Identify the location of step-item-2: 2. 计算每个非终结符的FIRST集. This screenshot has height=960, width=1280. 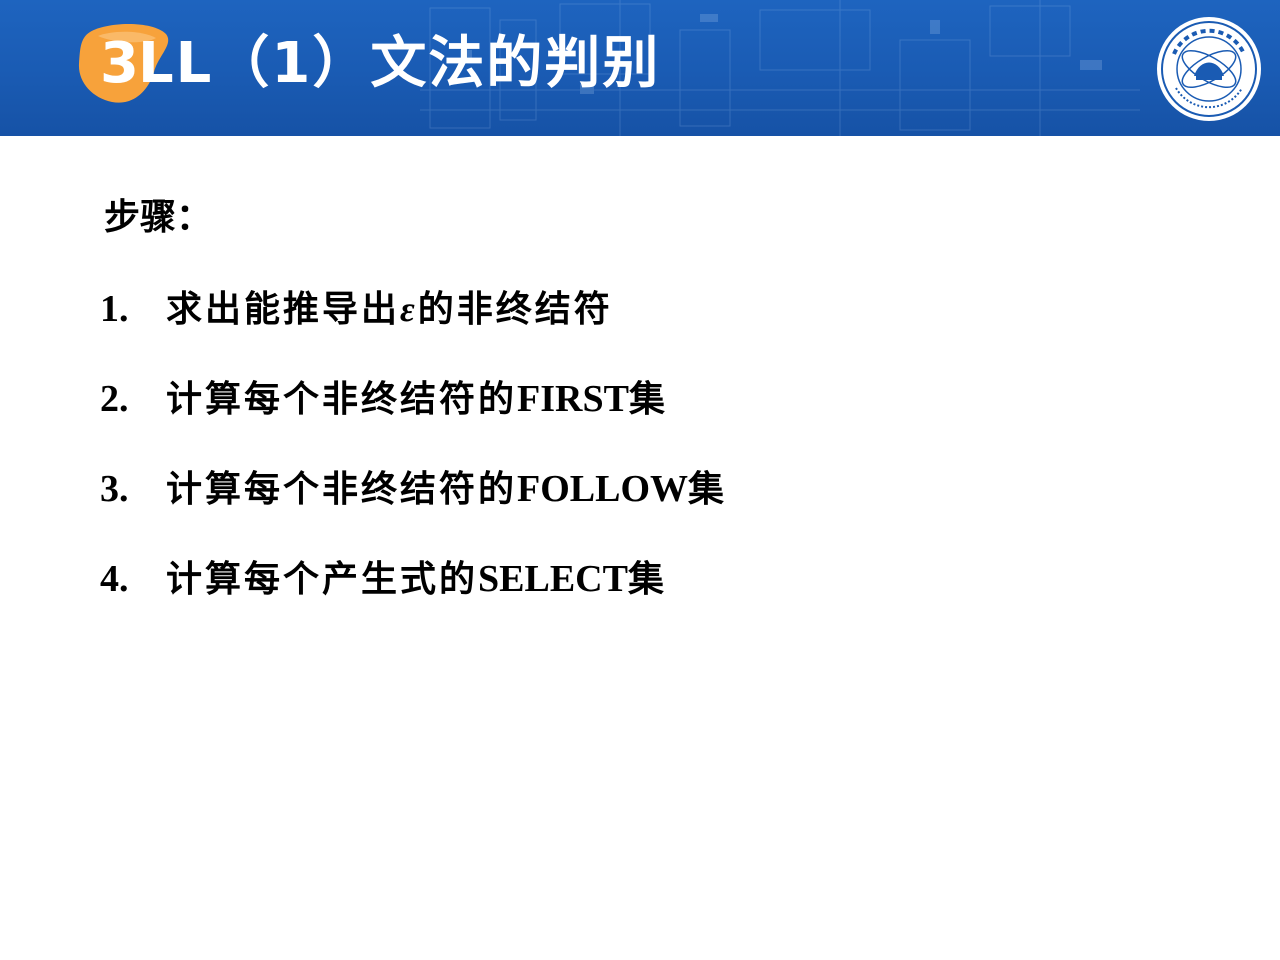
(384, 399).